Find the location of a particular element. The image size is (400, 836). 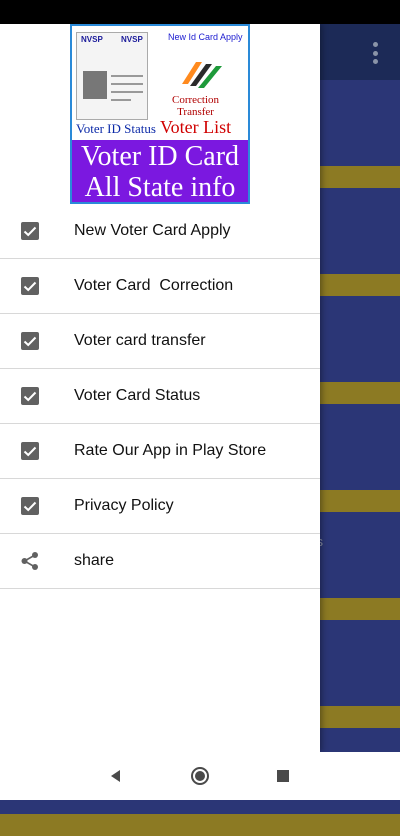

menu-item-label: Privacy Policy is located at coordinates (124, 505).